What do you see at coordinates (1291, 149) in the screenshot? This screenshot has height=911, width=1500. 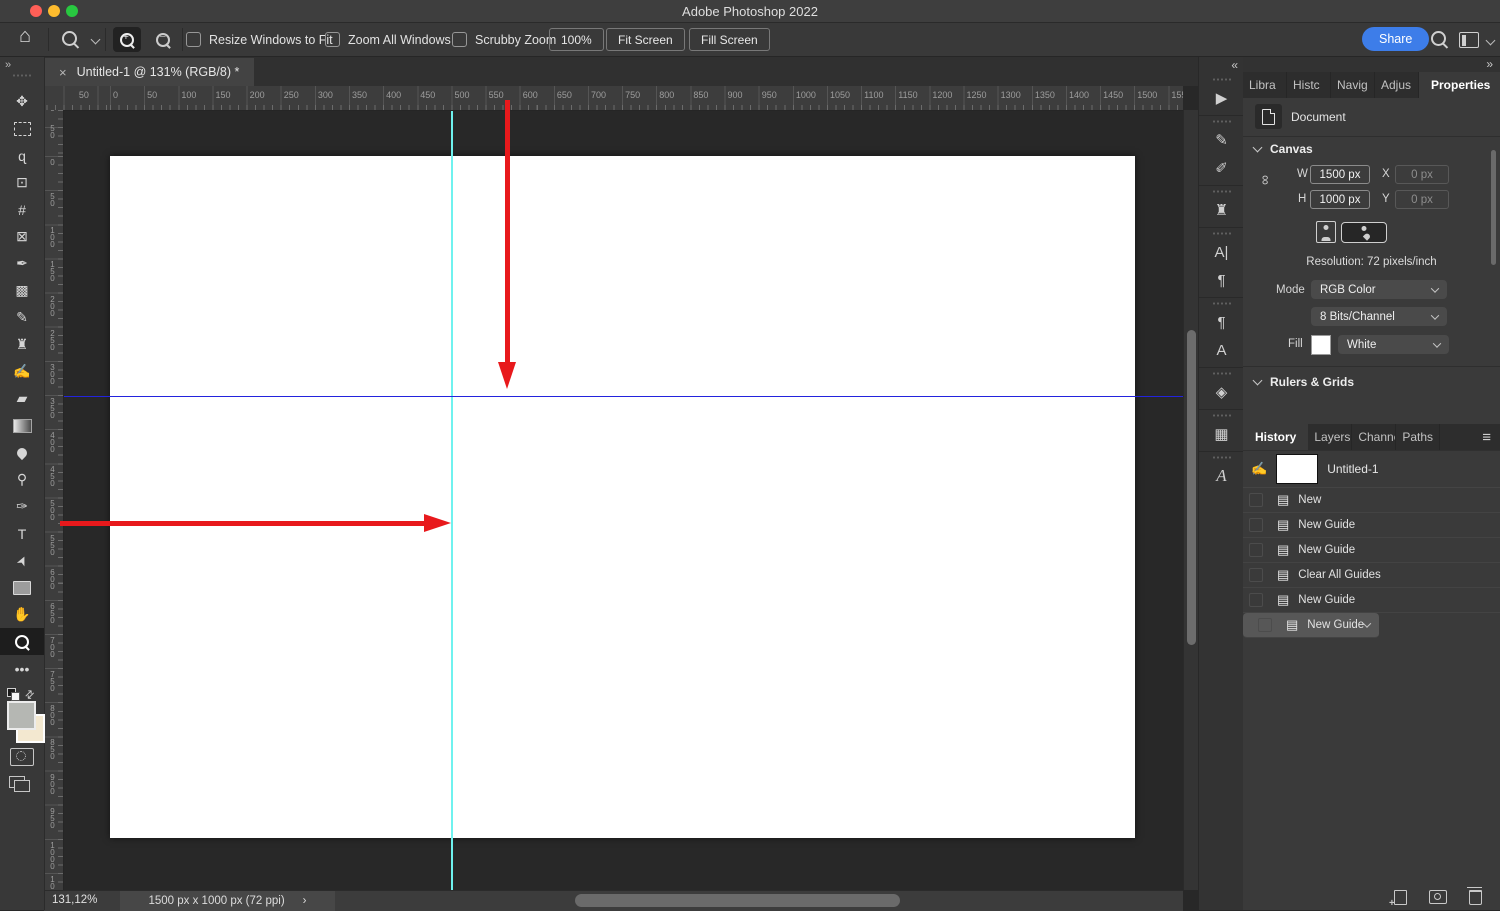 I see `canvas-section-header: Canvas` at bounding box center [1291, 149].